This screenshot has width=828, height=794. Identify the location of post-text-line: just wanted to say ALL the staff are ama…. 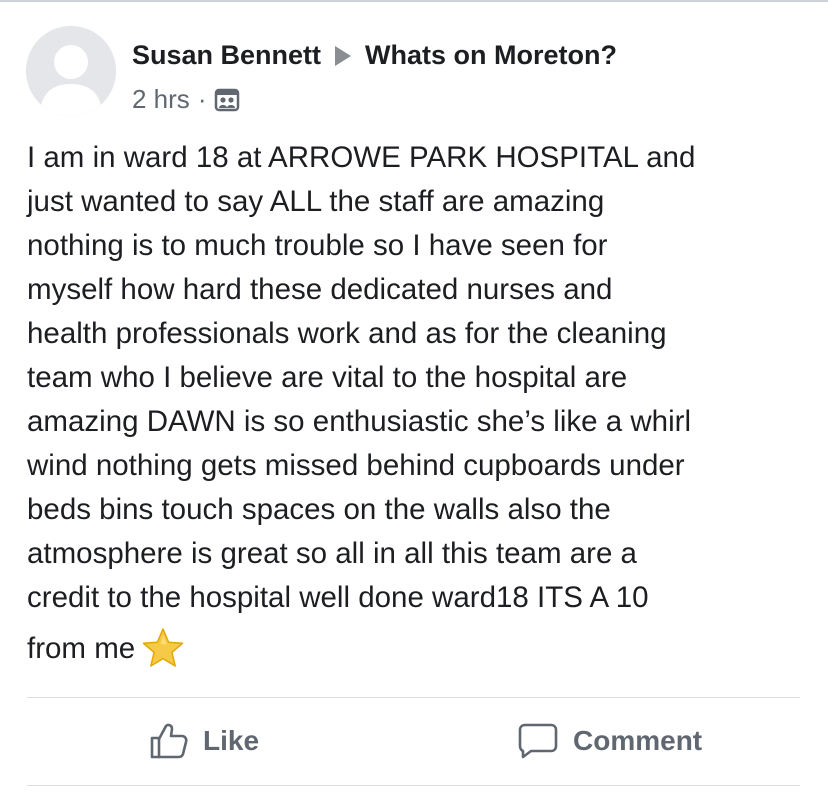
(316, 201).